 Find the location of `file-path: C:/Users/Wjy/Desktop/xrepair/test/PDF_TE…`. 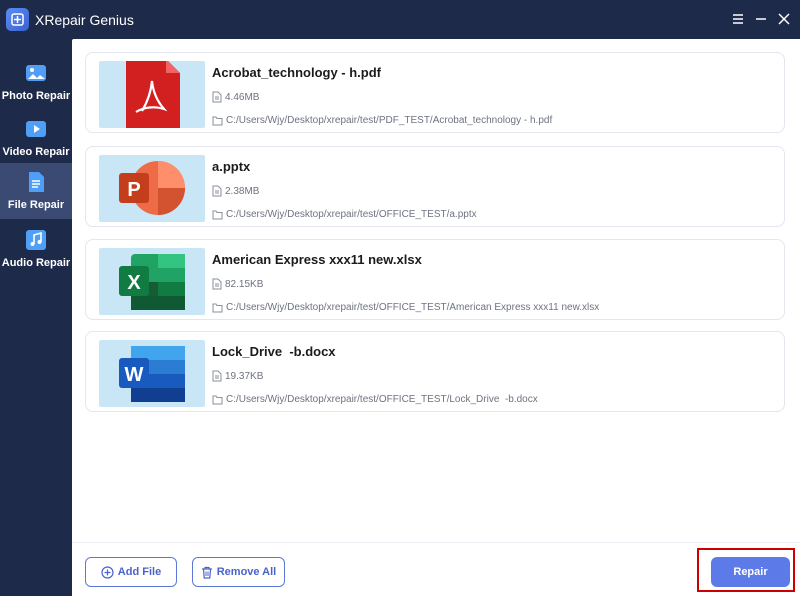

file-path: C:/Users/Wjy/Desktop/xrepair/test/PDF_TE… is located at coordinates (382, 120).